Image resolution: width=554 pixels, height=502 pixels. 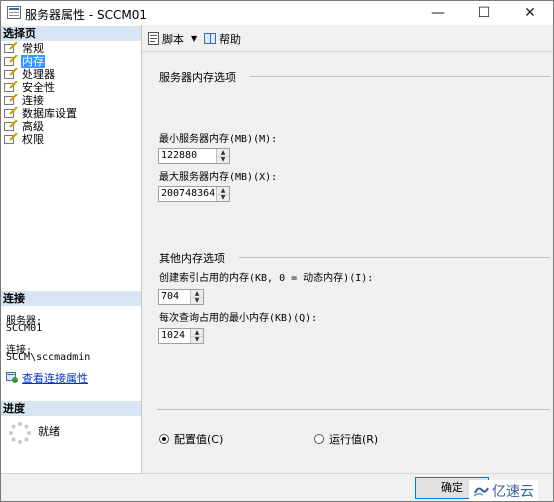 What do you see at coordinates (218, 139) in the screenshot?
I see `min-server-memory-label: 最小服务器内存(MB)(M):` at bounding box center [218, 139].